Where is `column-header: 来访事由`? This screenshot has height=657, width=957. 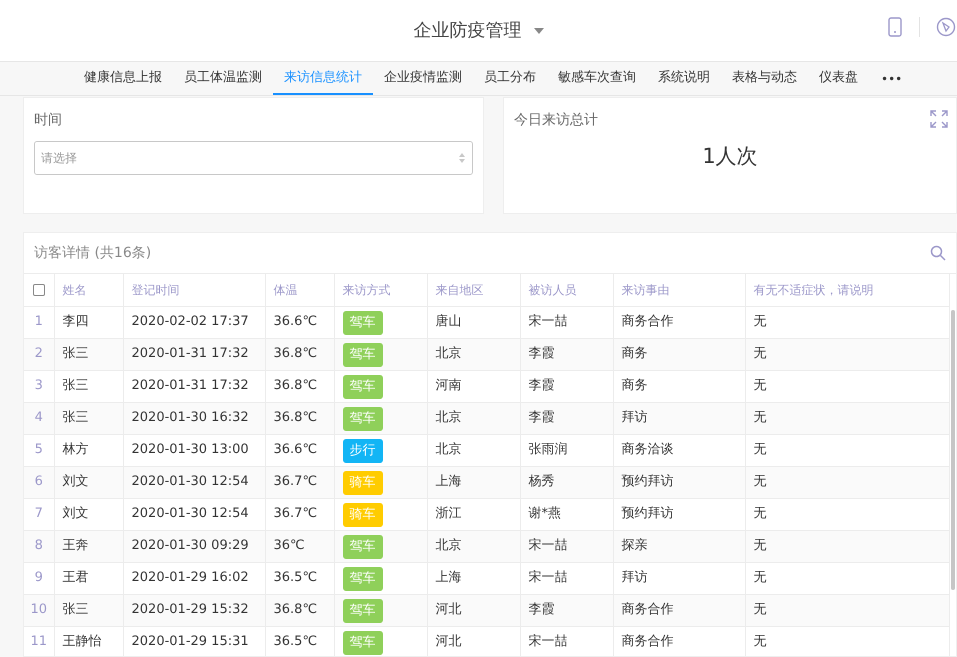
column-header: 来访事由 is located at coordinates (679, 290).